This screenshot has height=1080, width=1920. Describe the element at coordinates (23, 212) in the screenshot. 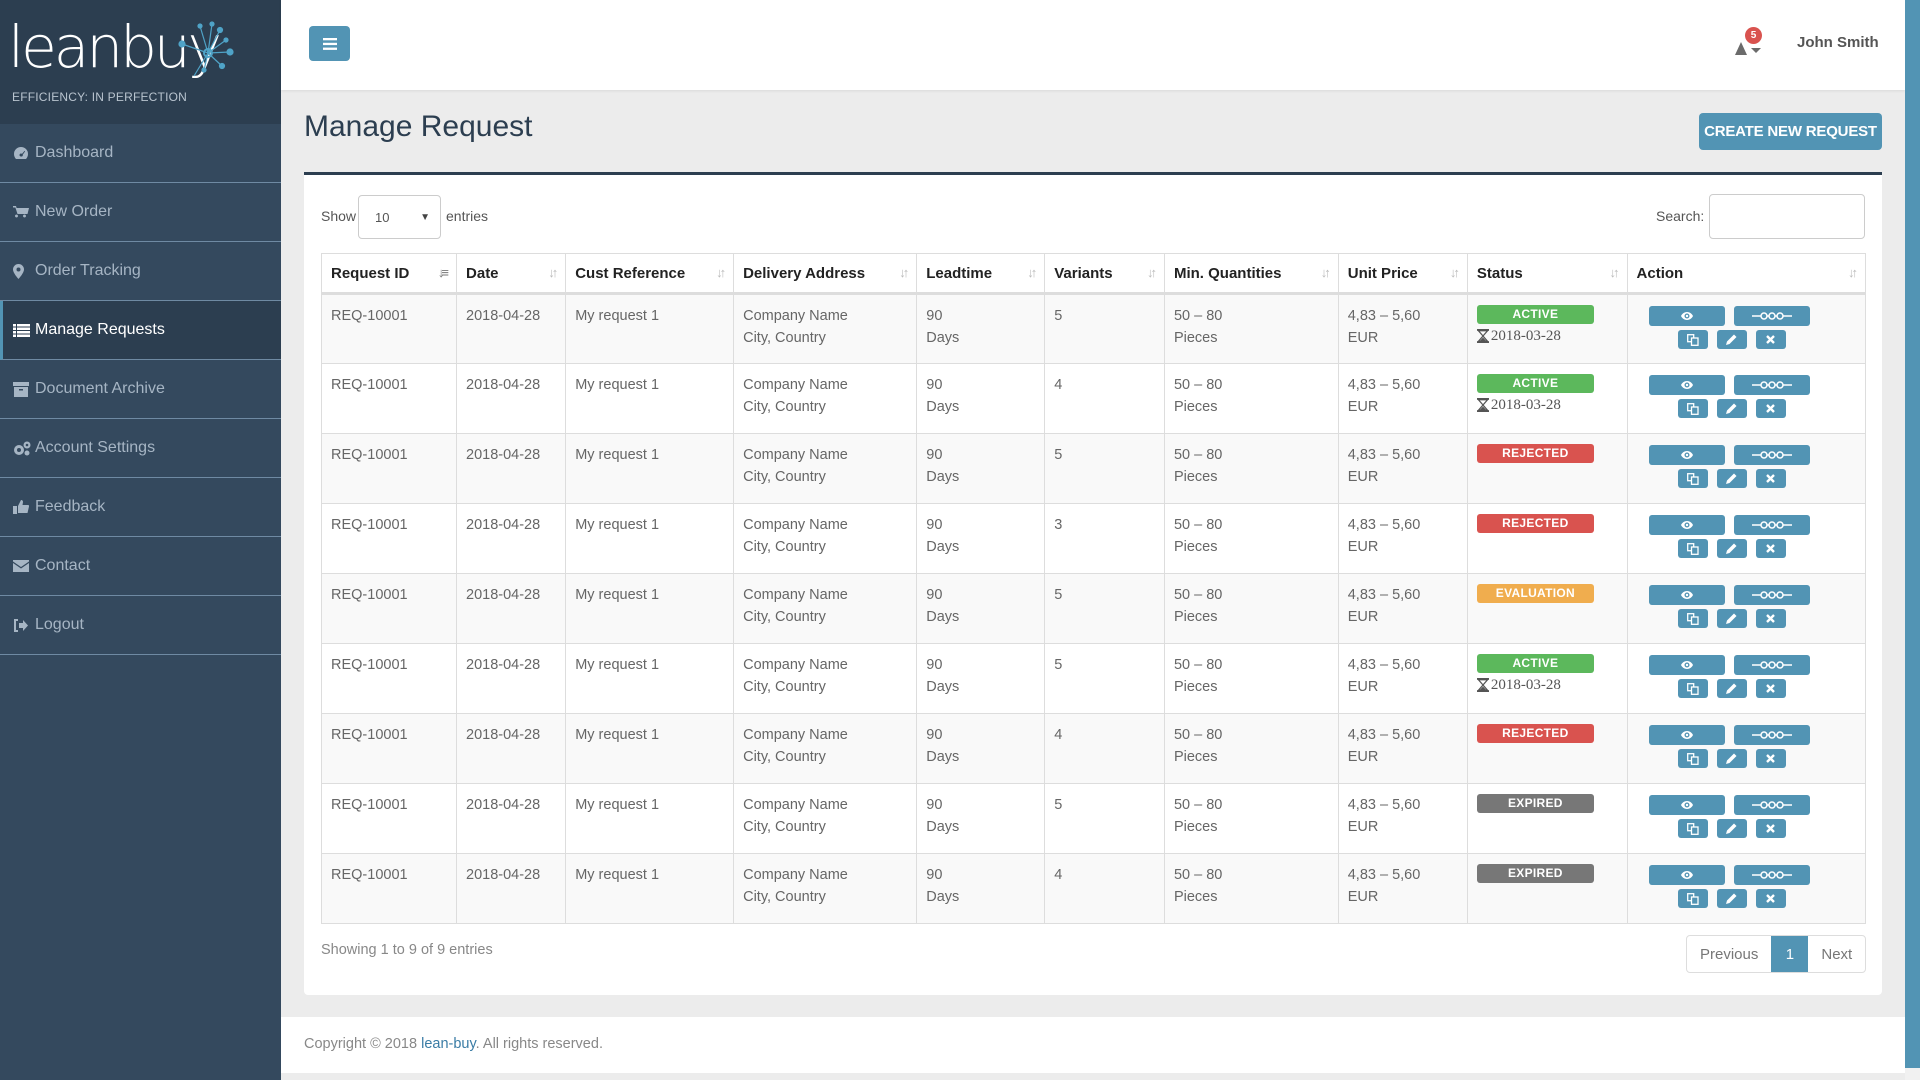

I see `cart-icon` at that location.